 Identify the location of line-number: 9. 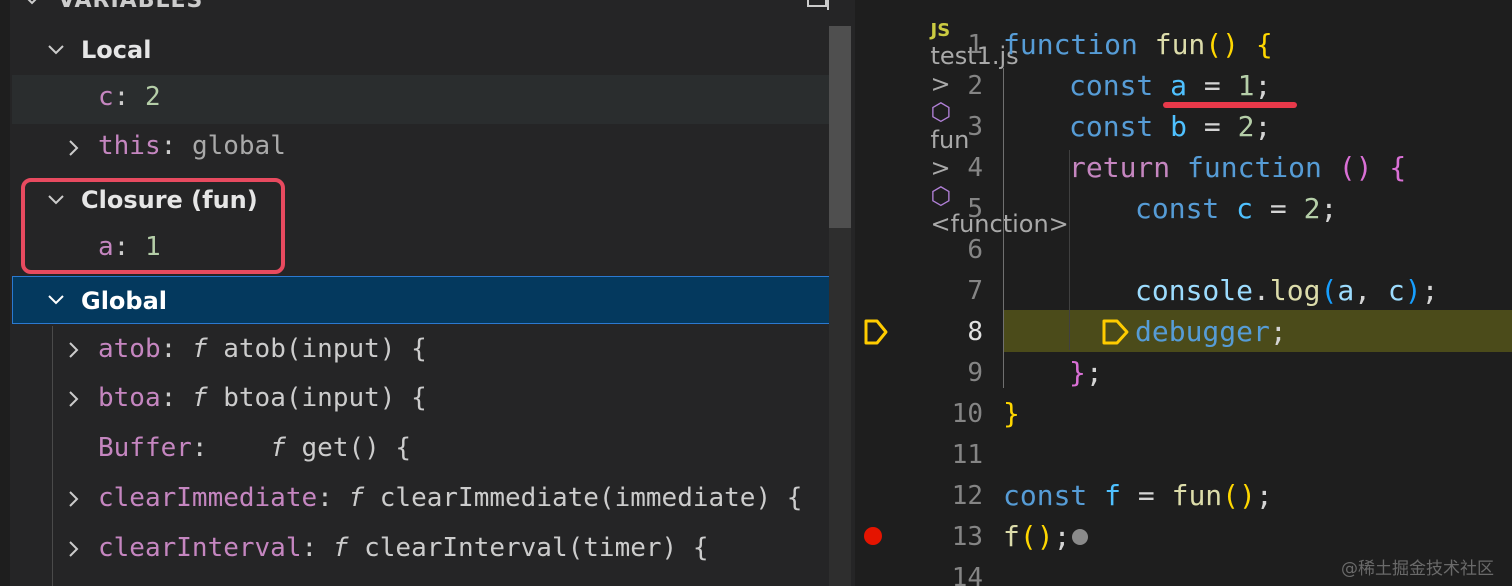
(975, 373).